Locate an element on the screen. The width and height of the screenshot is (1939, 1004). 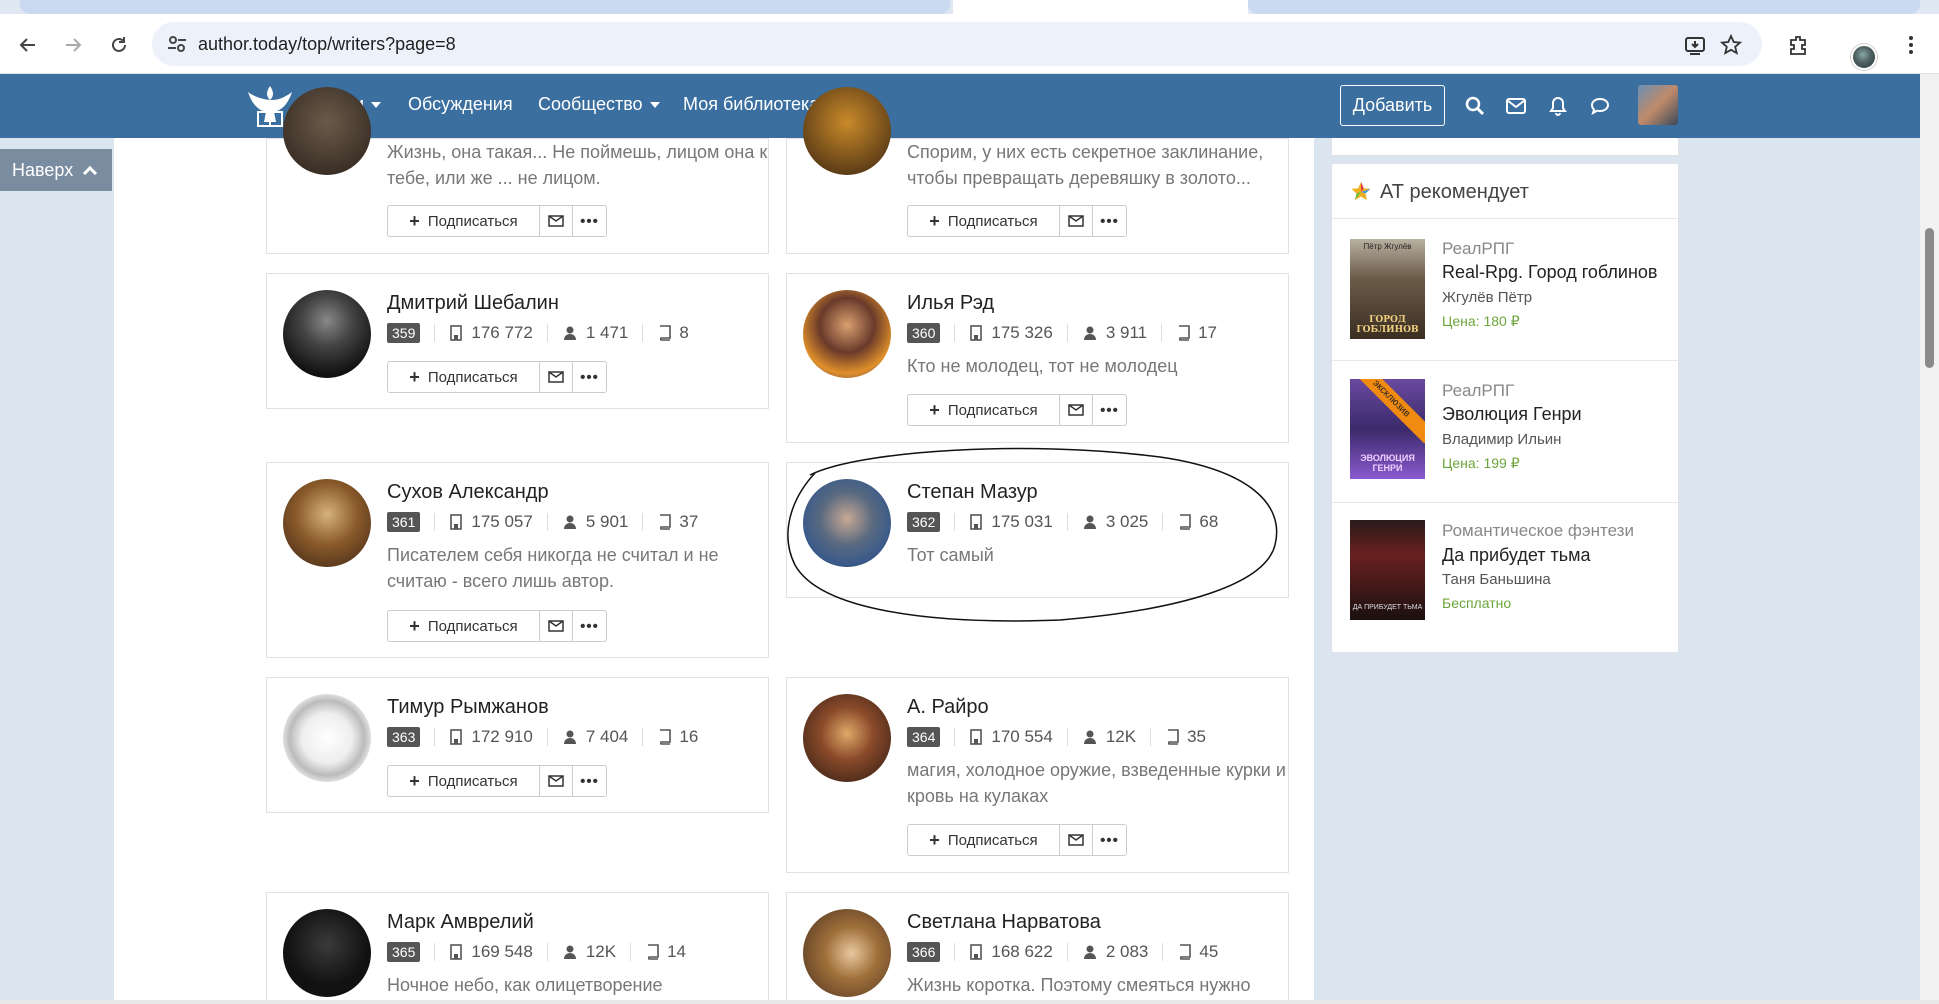
browser-toolbar: author.today/top/writers?page=8 is located at coordinates (969, 44).